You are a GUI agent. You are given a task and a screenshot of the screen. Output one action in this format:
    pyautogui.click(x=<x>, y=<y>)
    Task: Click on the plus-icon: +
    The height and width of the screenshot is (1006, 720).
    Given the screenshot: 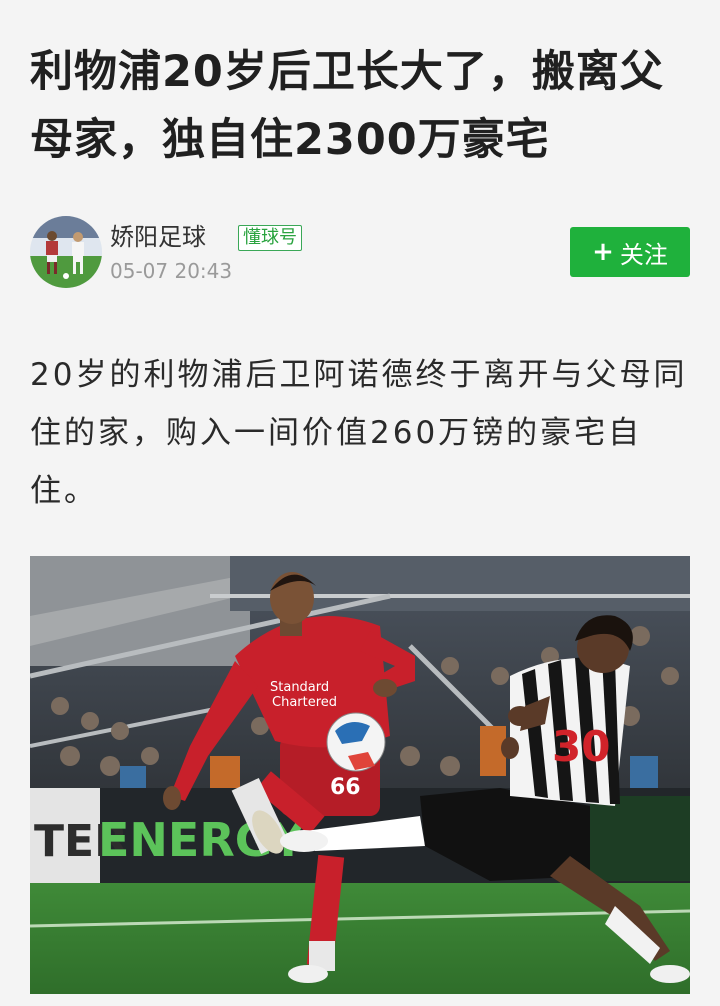 What is the action you would take?
    pyautogui.click(x=603, y=252)
    